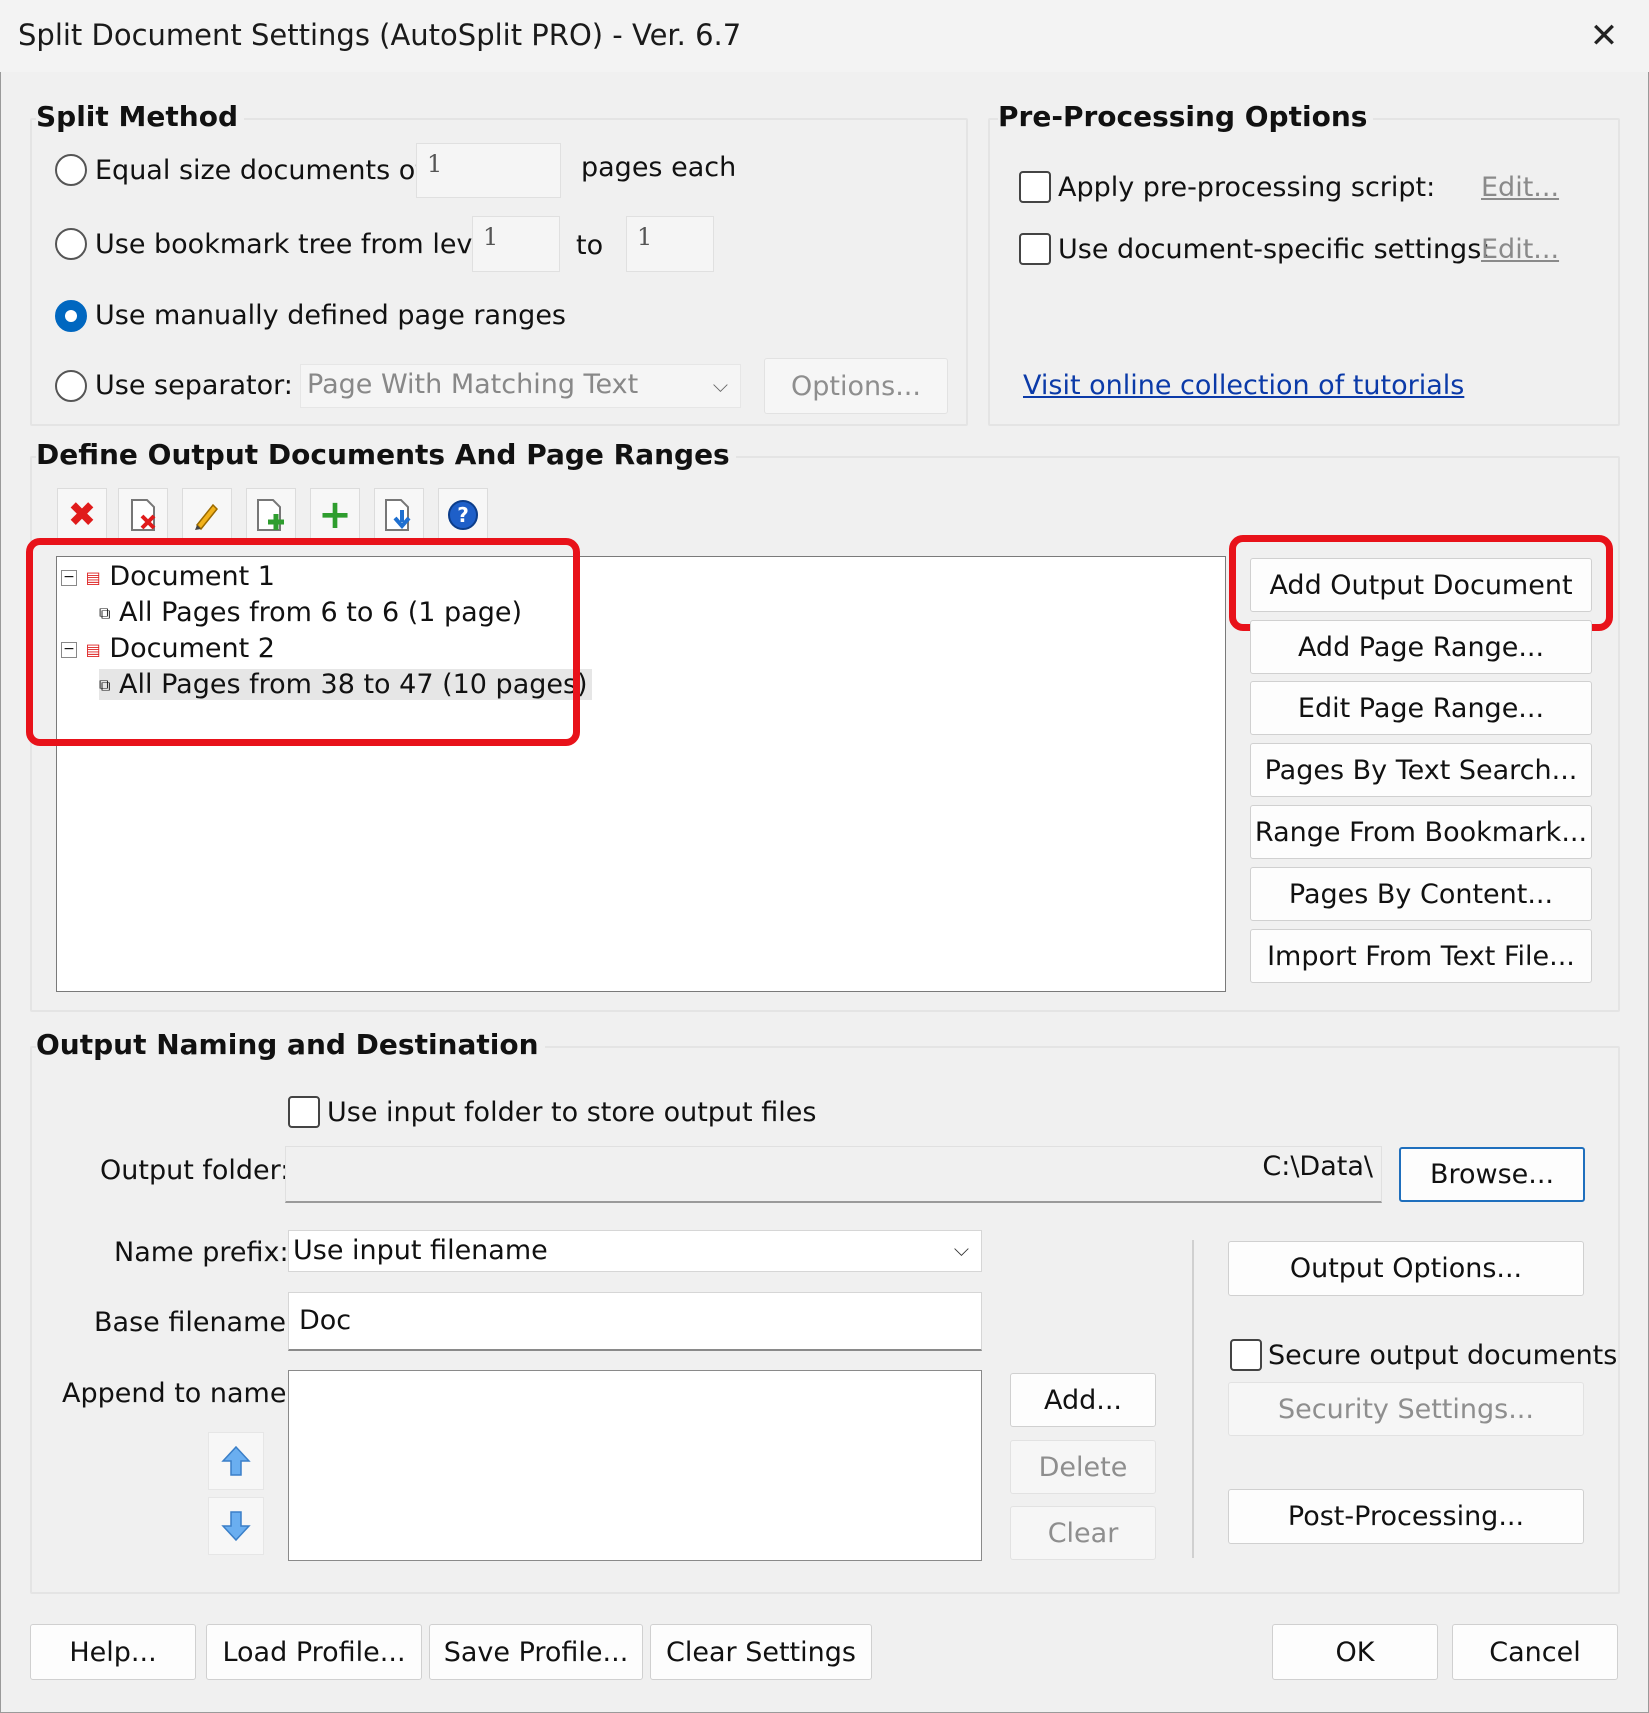 This screenshot has height=1713, width=1649. Describe the element at coordinates (590, 245) in the screenshot. I see `to-label: to` at that location.